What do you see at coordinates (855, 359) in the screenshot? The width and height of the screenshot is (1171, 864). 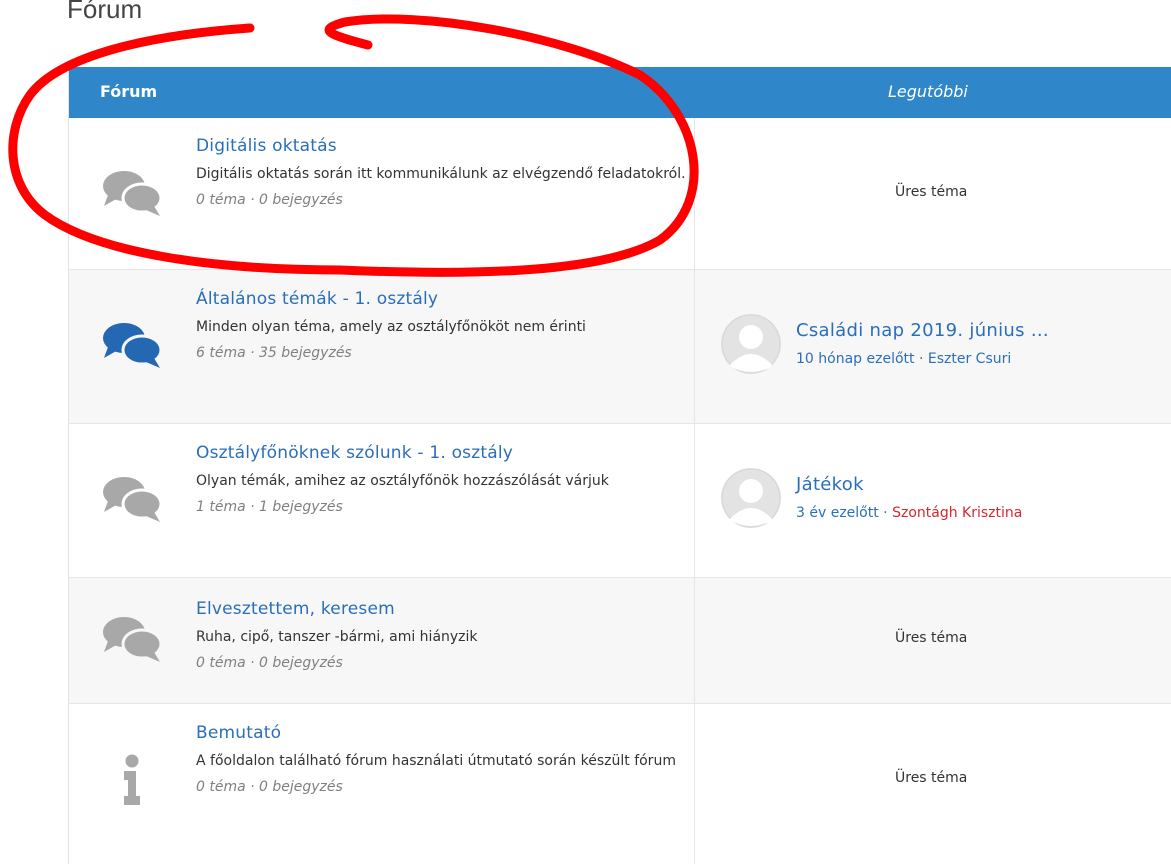 I see `latest-time-link: 10 hónap ezelőtt` at bounding box center [855, 359].